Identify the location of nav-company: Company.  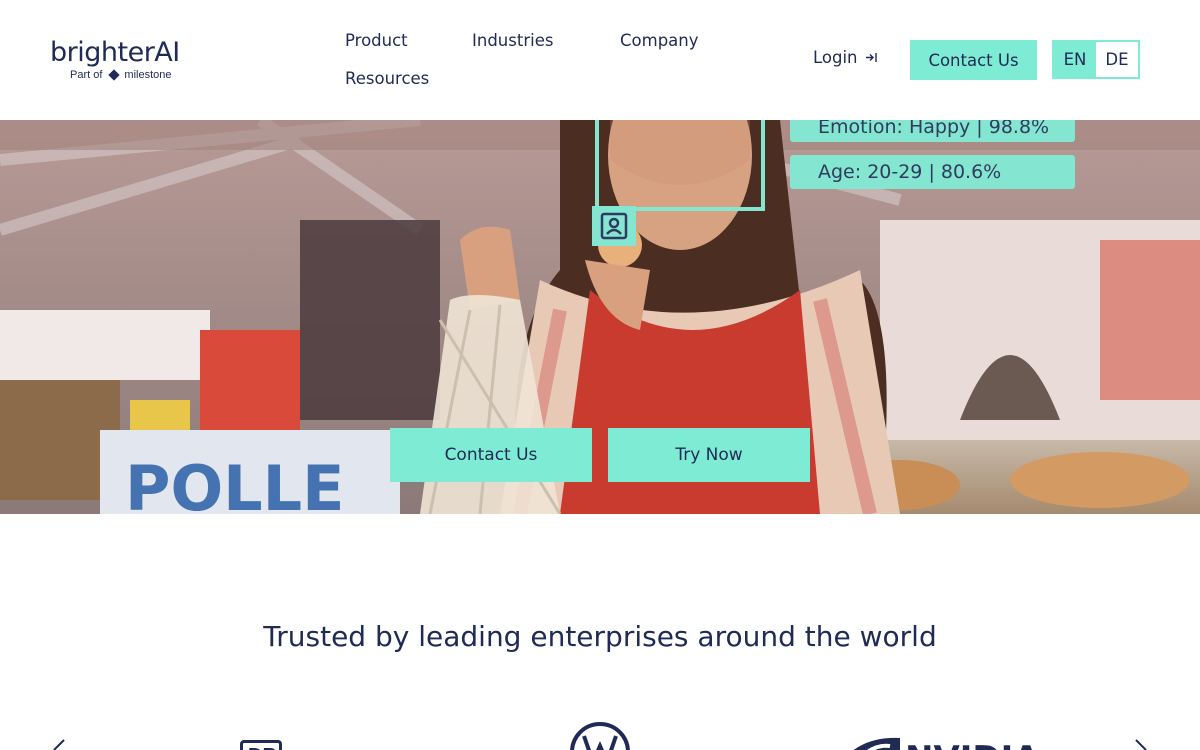
(659, 40).